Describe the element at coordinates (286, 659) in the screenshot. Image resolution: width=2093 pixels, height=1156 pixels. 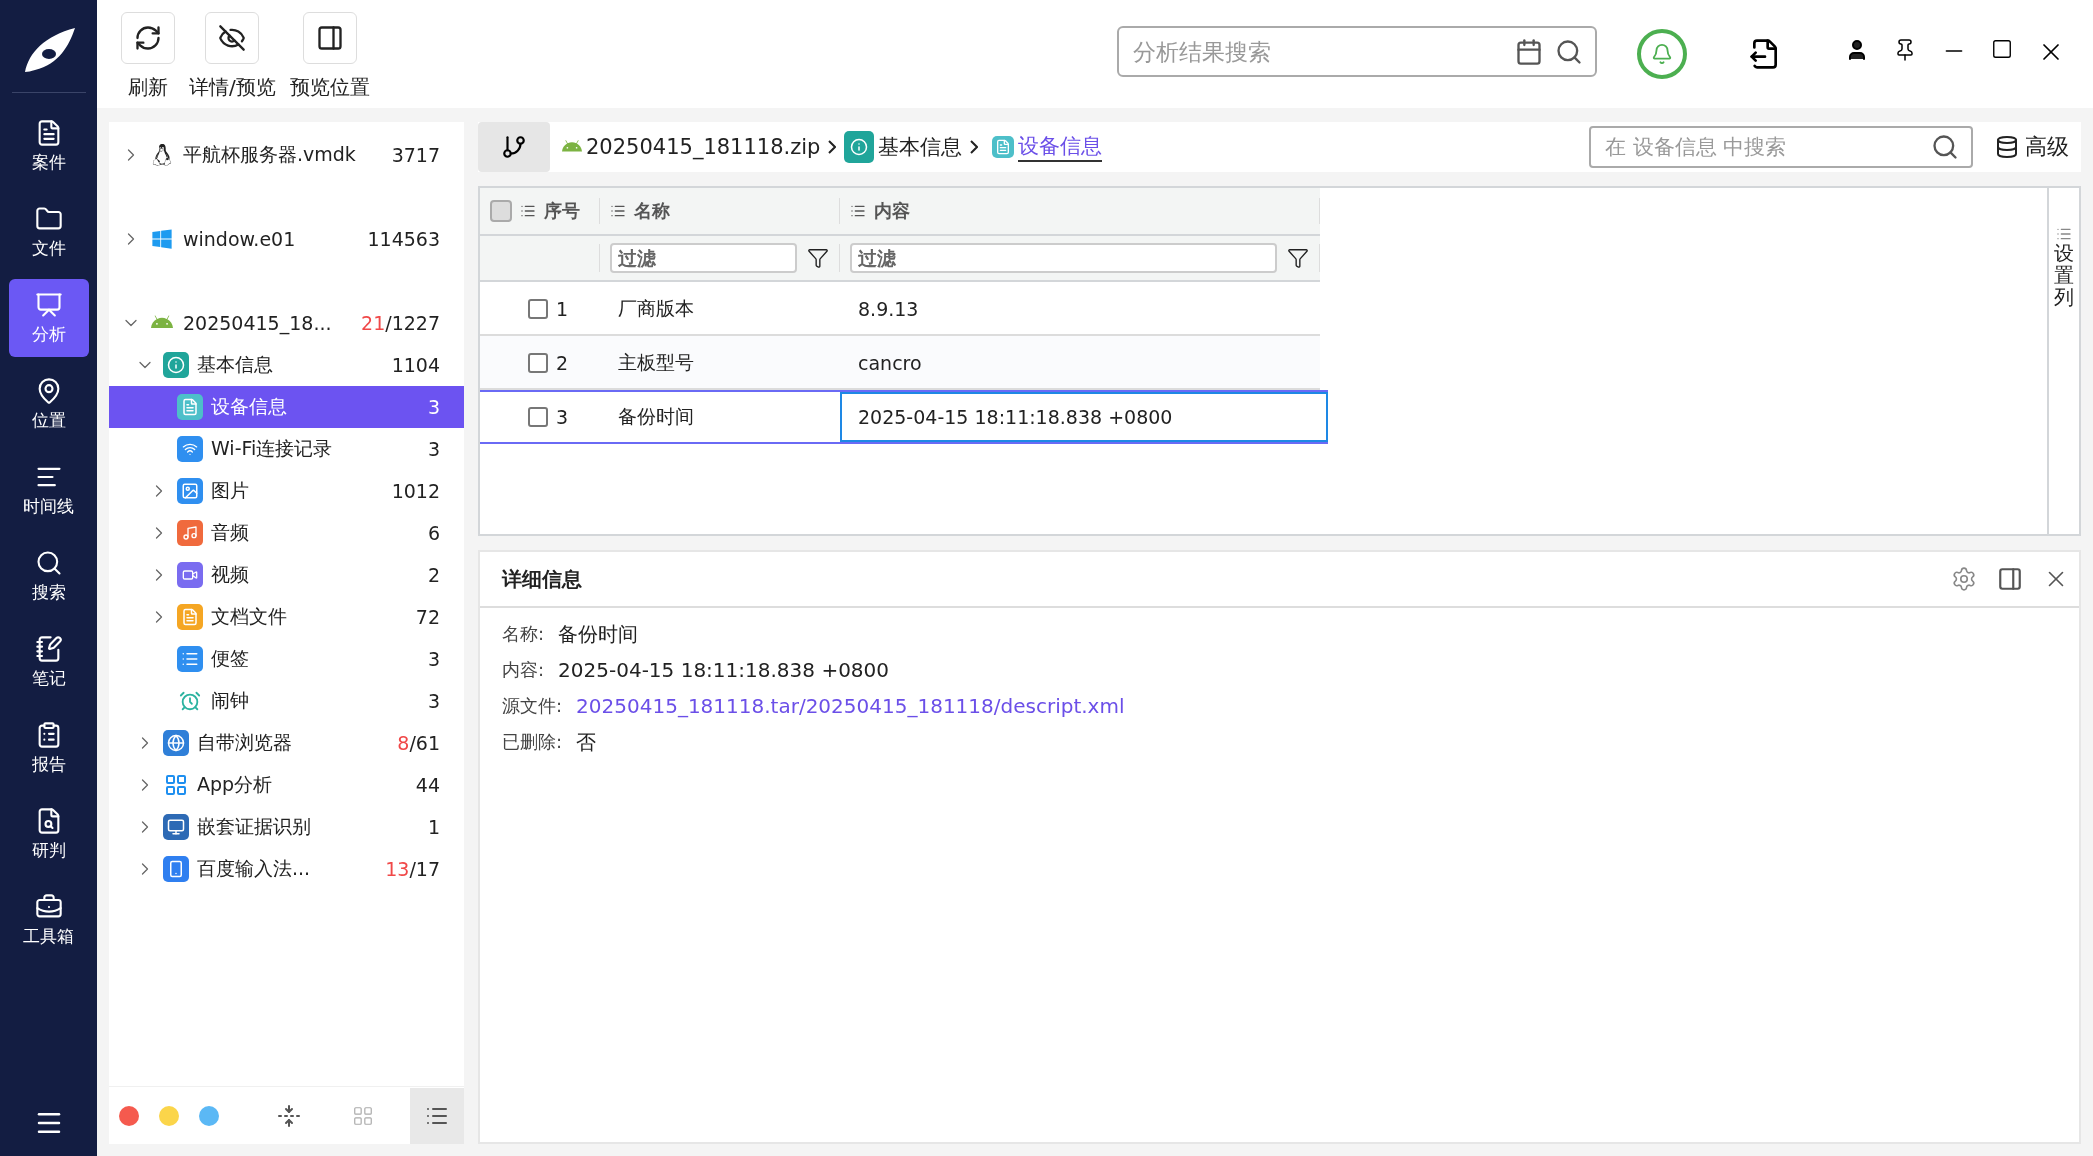
I see `tree-item: 便签 3` at that location.